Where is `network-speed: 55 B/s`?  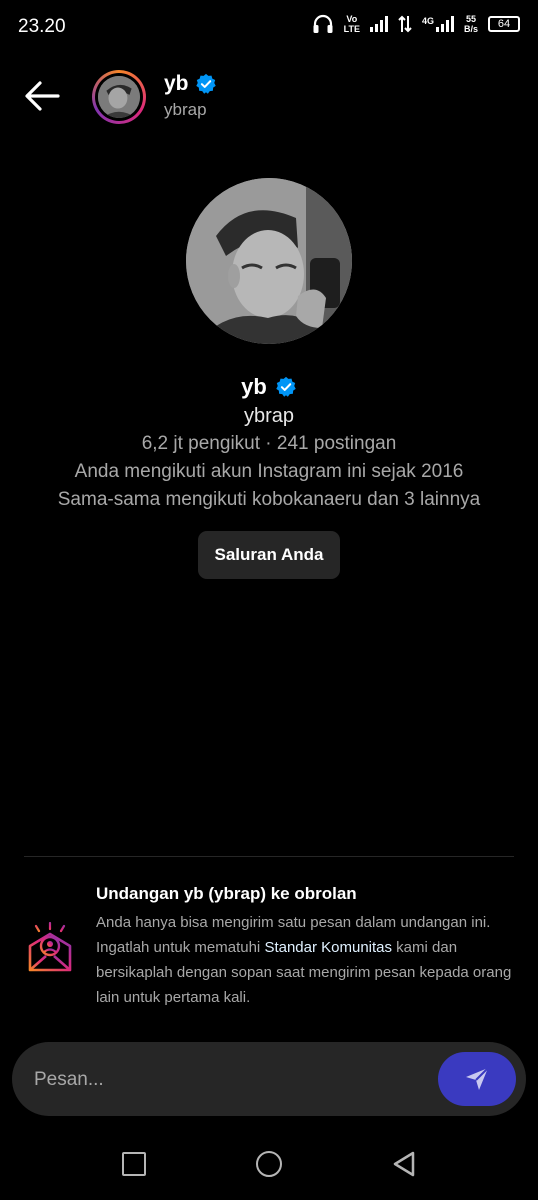 network-speed: 55 B/s is located at coordinates (471, 24).